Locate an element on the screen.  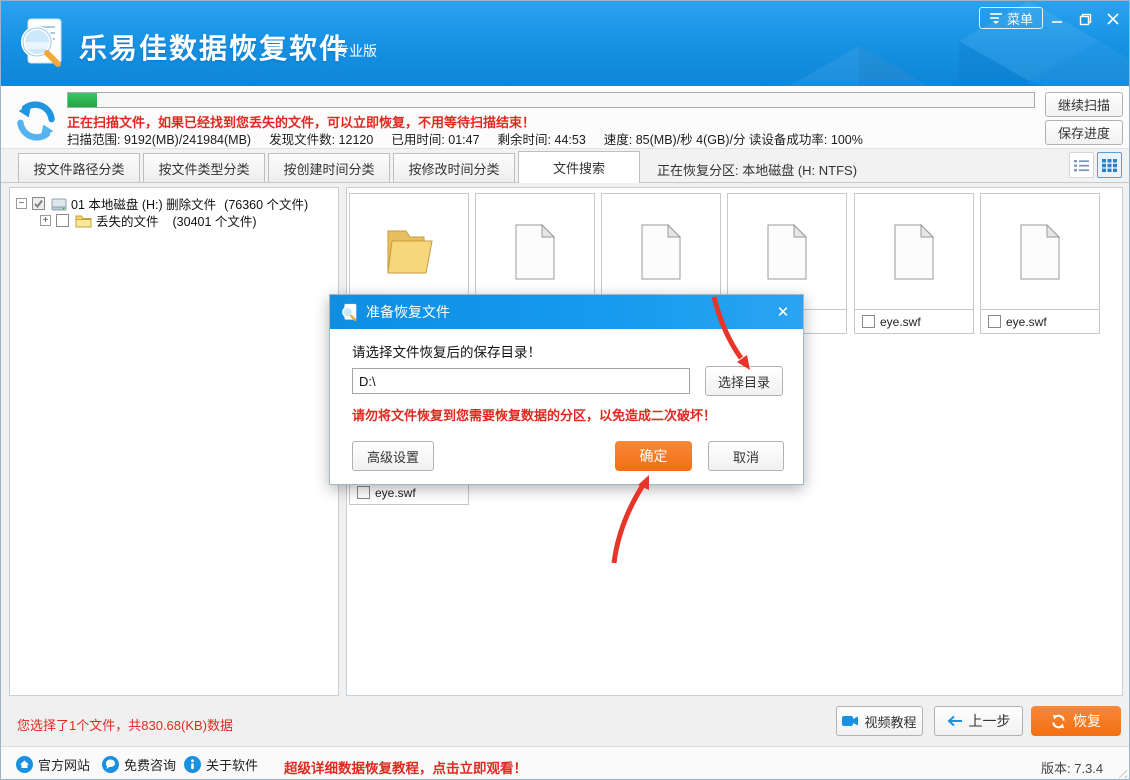
dialog-title-bar: 准备恢复文件 ✕ is located at coordinates (566, 312).